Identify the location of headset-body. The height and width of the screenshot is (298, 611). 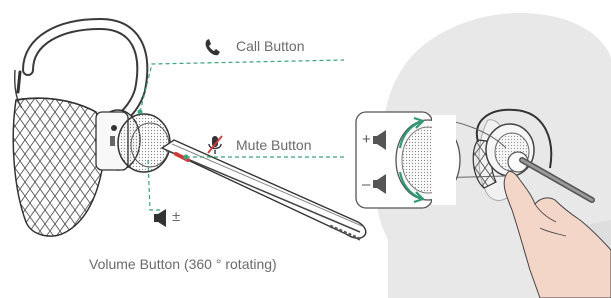
(58, 167).